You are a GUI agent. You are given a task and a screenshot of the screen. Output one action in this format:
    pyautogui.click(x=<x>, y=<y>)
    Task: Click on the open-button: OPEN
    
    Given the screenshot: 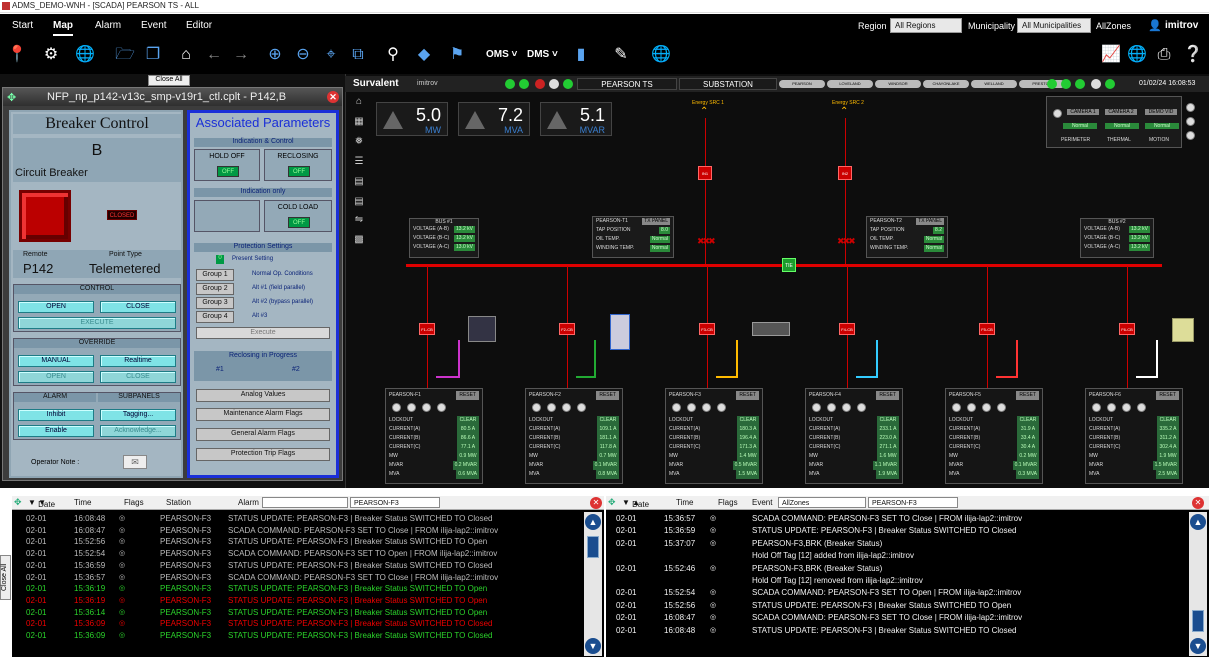 What is the action you would take?
    pyautogui.click(x=56, y=307)
    